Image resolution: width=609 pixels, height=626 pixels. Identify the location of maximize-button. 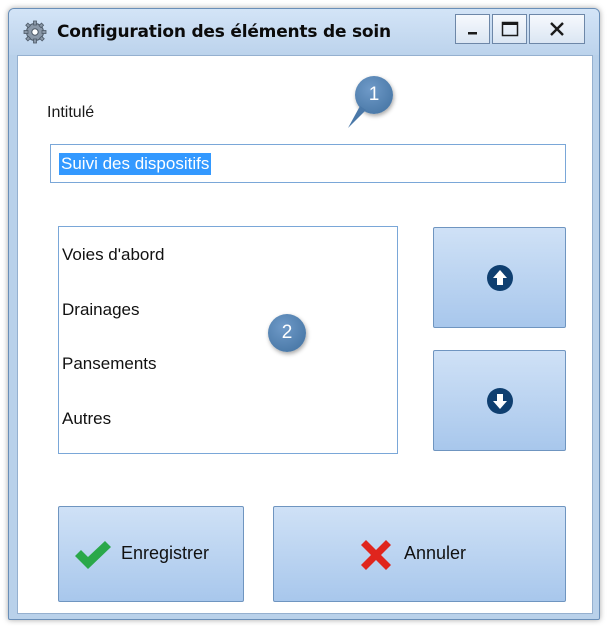
(509, 29).